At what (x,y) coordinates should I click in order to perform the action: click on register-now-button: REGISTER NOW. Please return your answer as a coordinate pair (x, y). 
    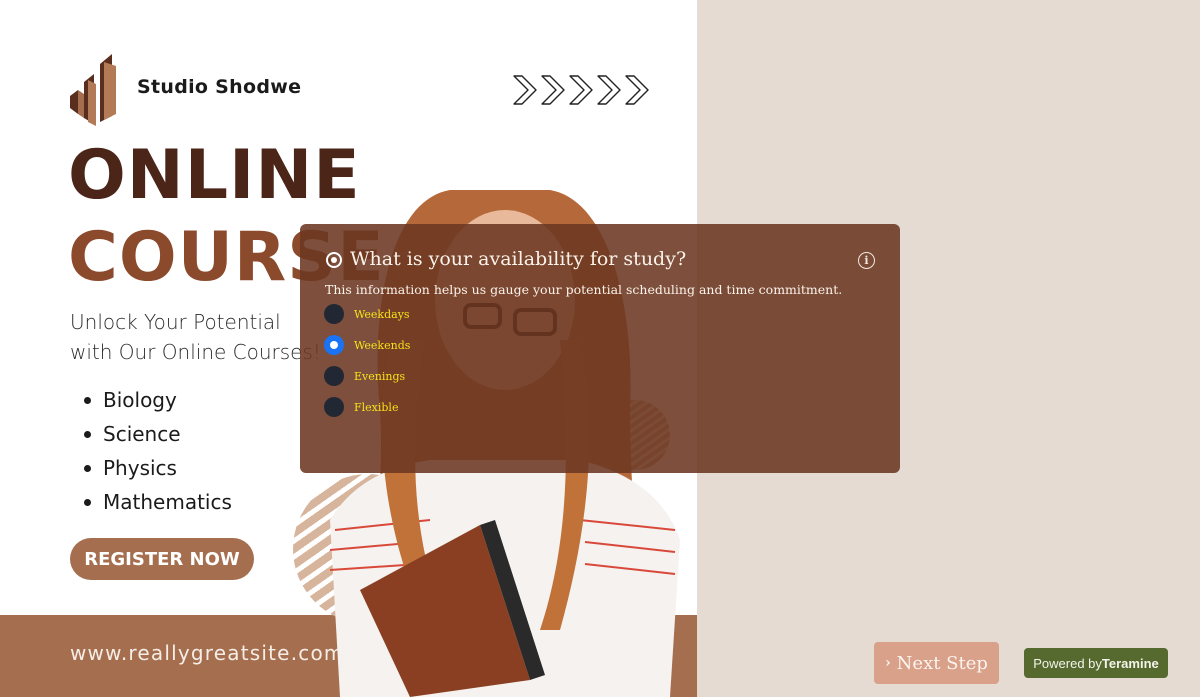
    Looking at the image, I should click on (162, 559).